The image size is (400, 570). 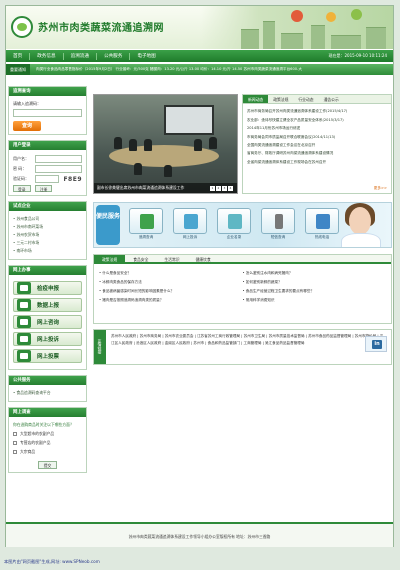 I want to click on username-label: 用户名：, so click(x=21, y=158).